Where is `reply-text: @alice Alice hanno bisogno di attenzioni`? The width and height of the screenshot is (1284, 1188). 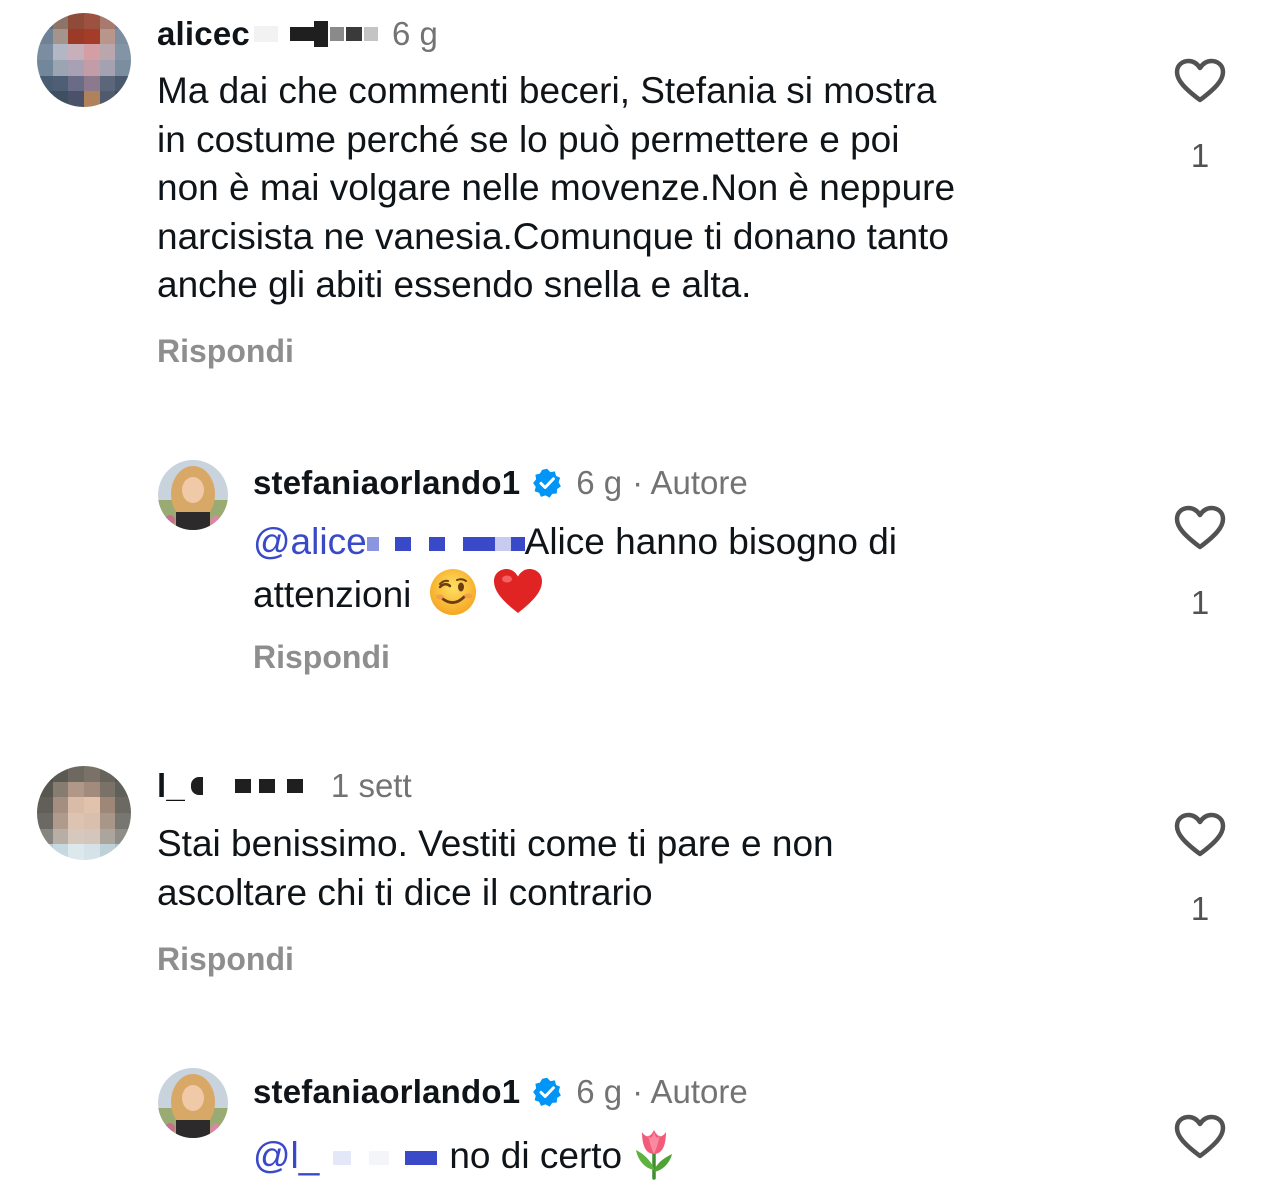 reply-text: @alice Alice hanno bisogno di attenzioni is located at coordinates (693, 568).